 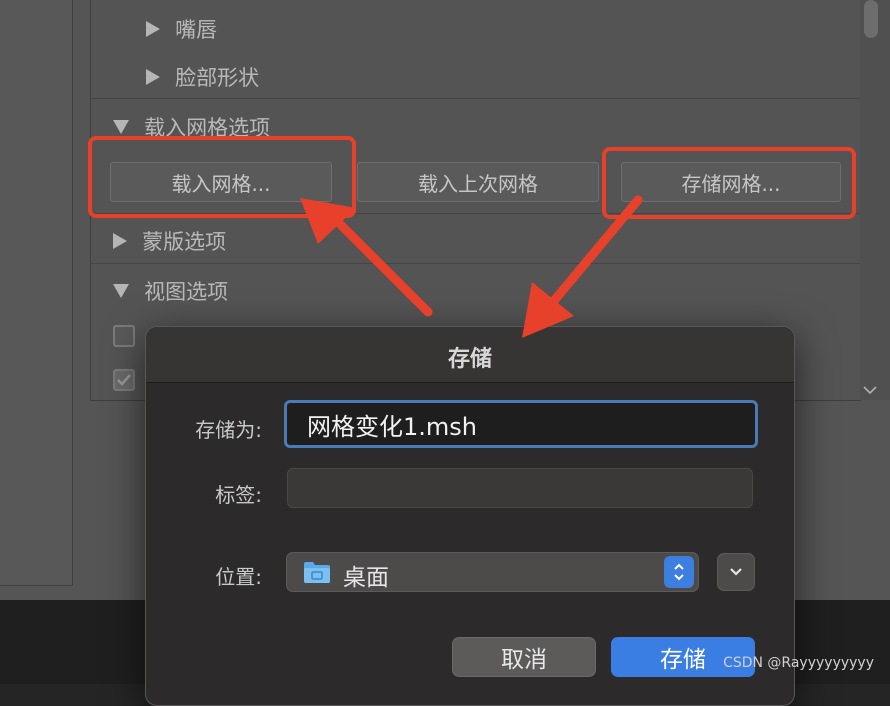 What do you see at coordinates (366, 578) in the screenshot?
I see `location-value: 桌面` at bounding box center [366, 578].